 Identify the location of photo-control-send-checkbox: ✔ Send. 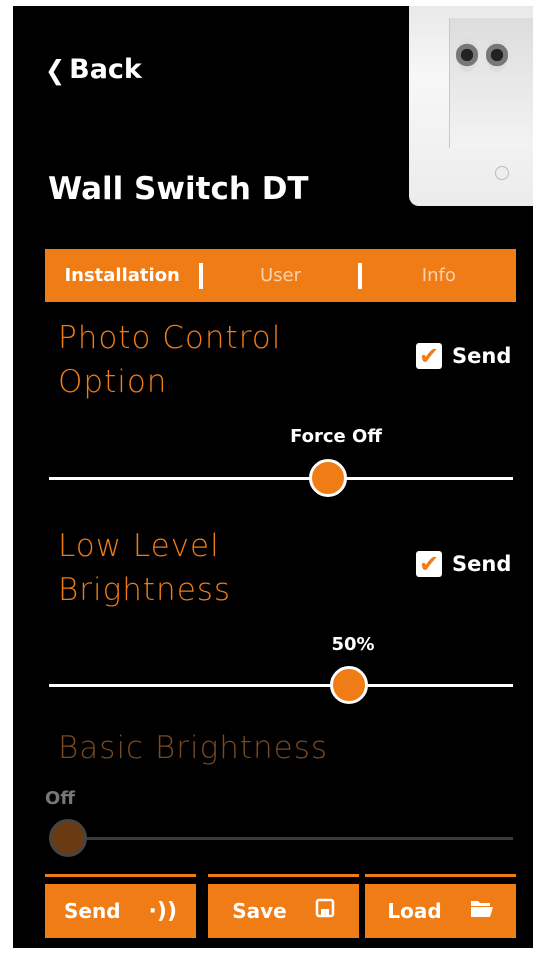
(463, 356).